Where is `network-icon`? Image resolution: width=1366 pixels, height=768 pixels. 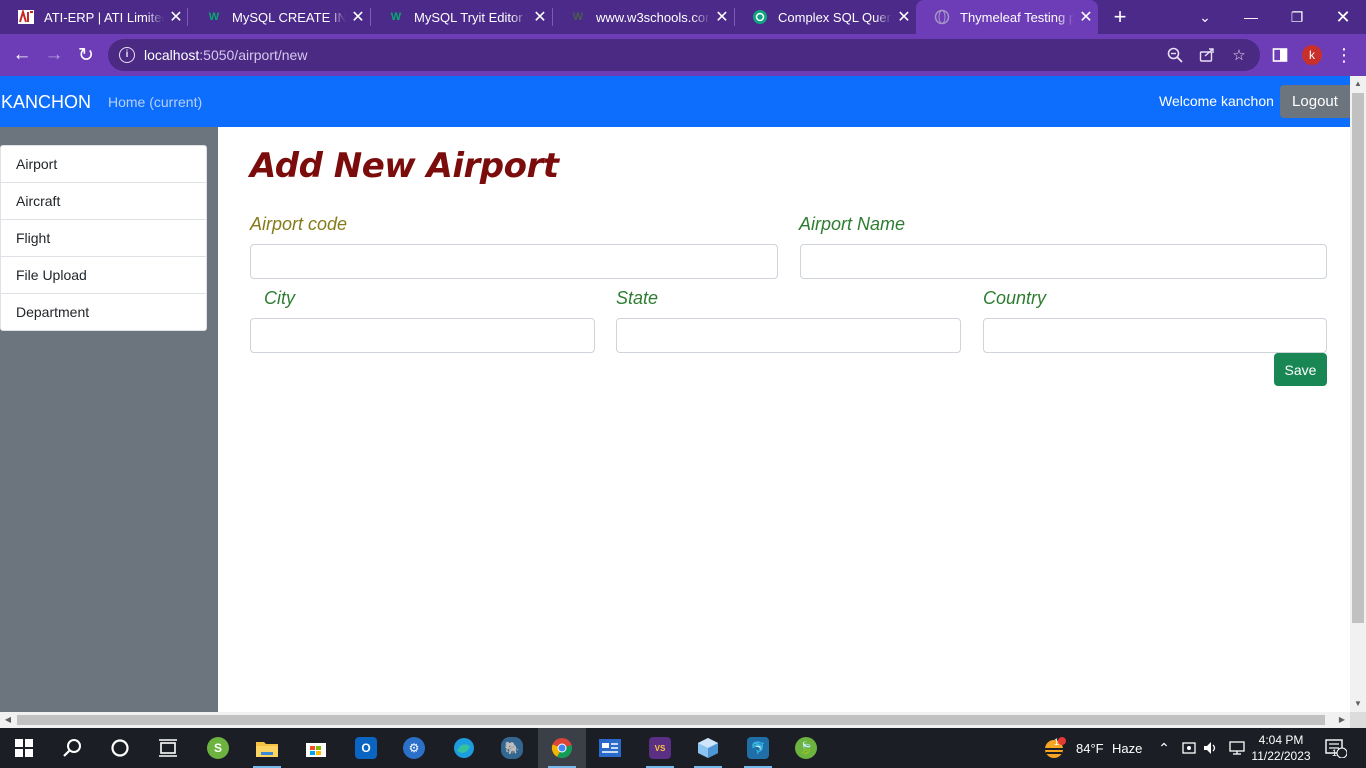 network-icon is located at coordinates (1237, 748).